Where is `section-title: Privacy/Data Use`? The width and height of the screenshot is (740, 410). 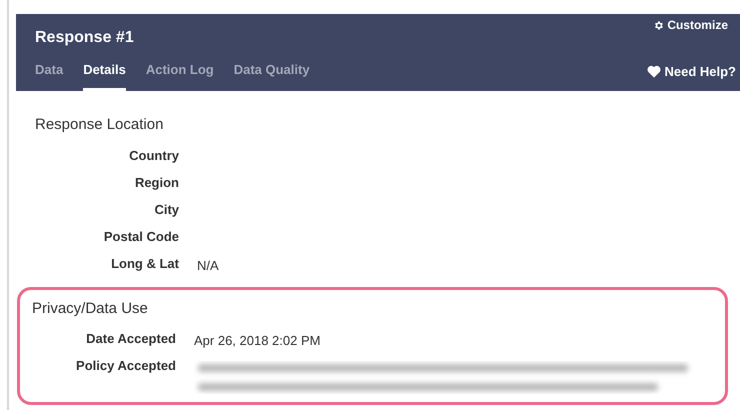
section-title: Privacy/Data Use is located at coordinates (90, 308).